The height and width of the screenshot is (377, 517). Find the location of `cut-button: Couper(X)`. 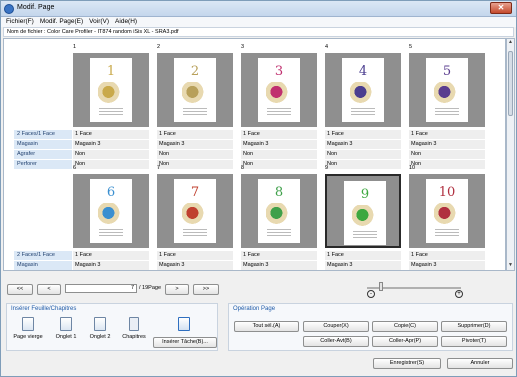

cut-button: Couper(X) is located at coordinates (336, 326).